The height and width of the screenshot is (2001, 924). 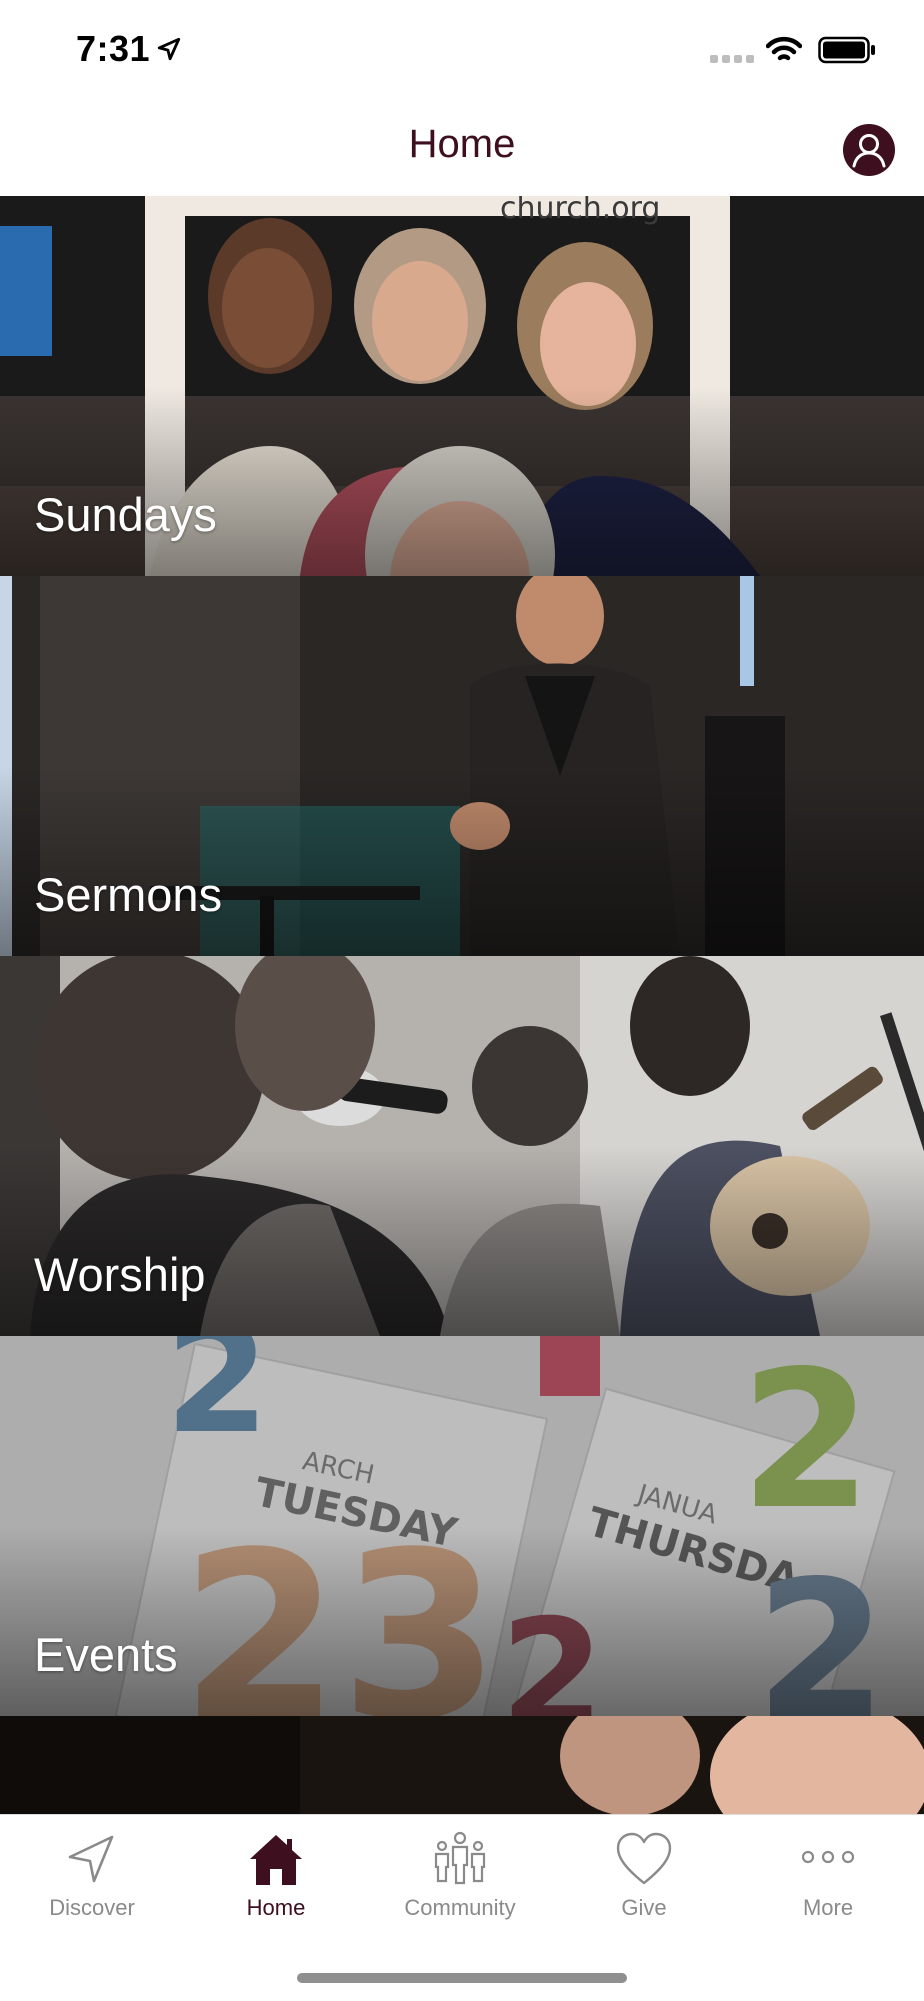 What do you see at coordinates (846, 50) in the screenshot?
I see `battery-icon` at bounding box center [846, 50].